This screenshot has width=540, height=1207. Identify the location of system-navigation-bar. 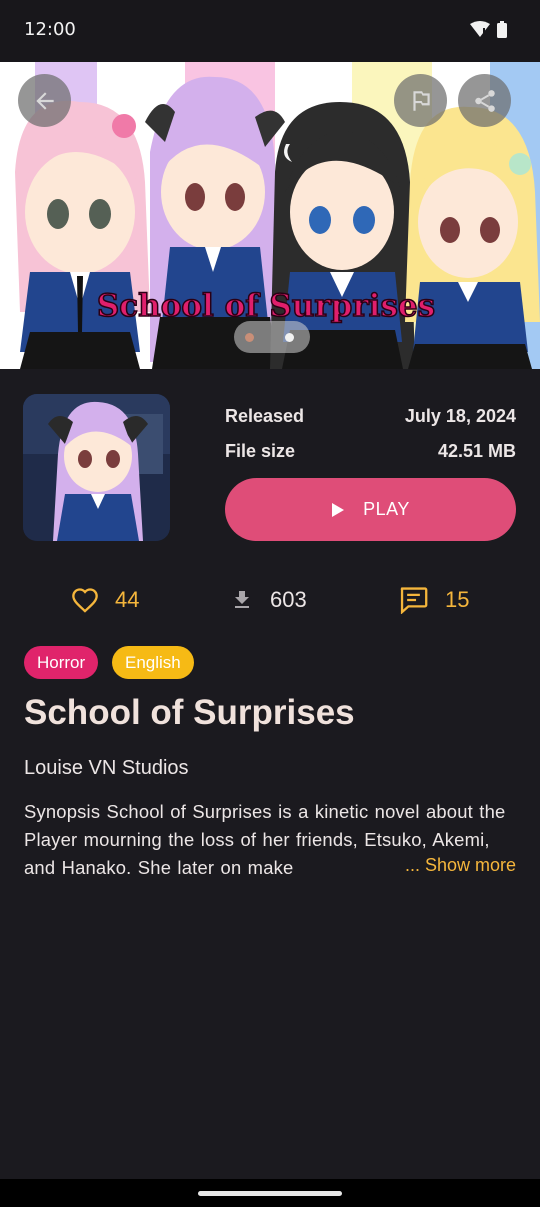
(270, 1193).